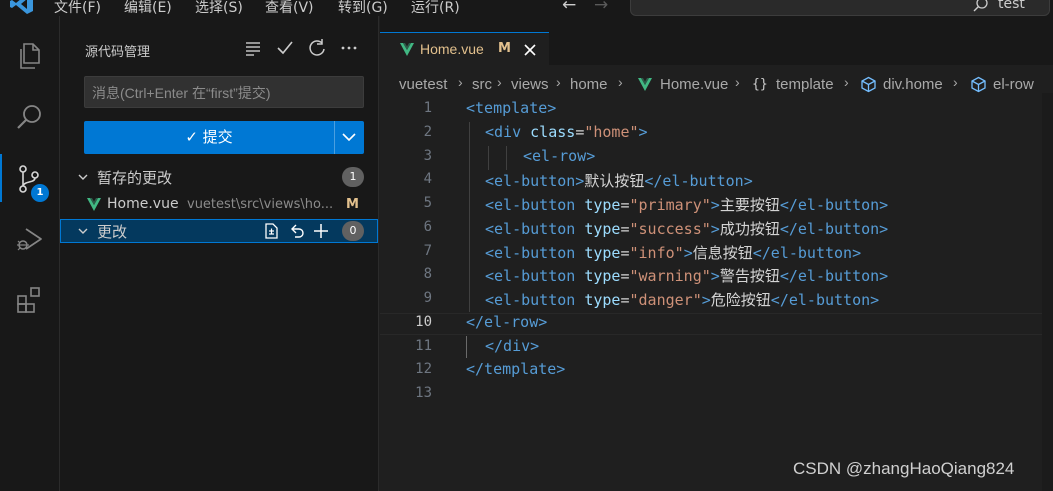  I want to click on code-token: </template>, so click(516, 369).